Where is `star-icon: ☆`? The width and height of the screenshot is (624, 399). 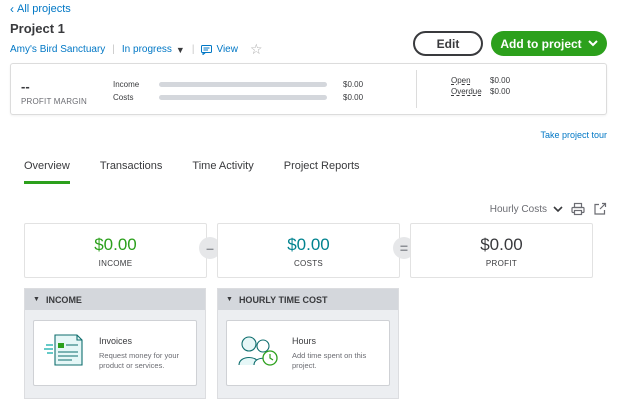 star-icon: ☆ is located at coordinates (256, 49).